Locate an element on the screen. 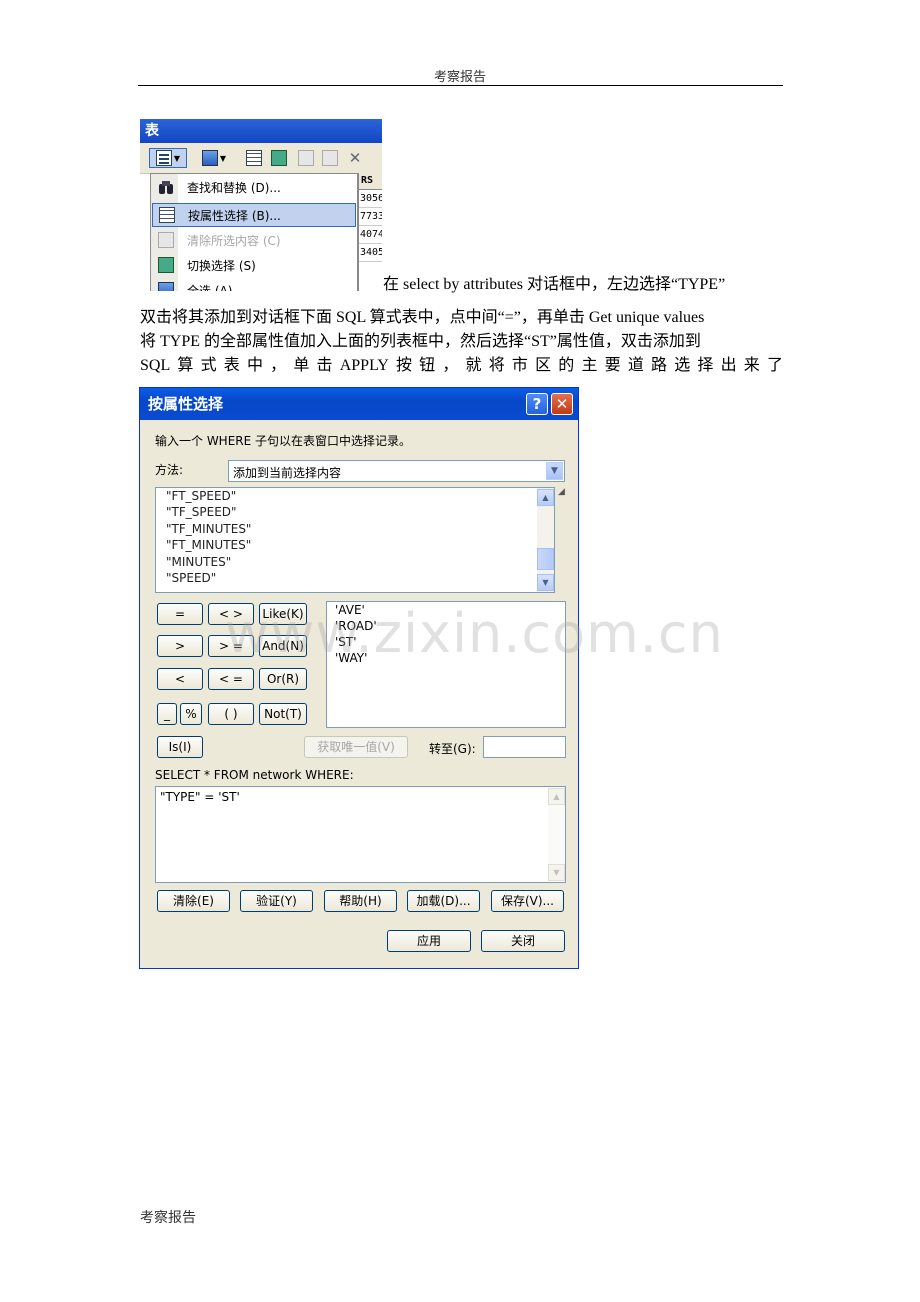 The image size is (920, 1302). dialog-title: 按属性选择 is located at coordinates (359, 404).